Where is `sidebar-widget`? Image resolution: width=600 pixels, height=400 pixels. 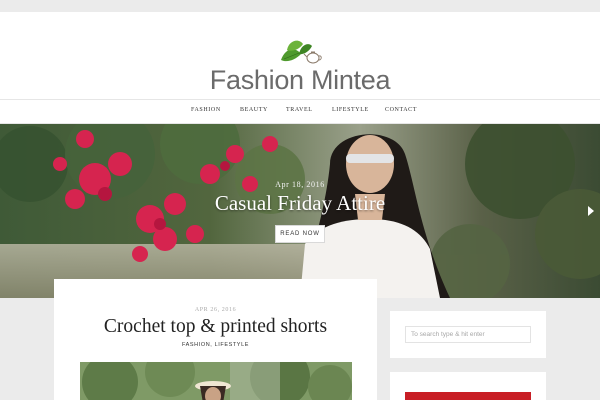
sidebar-widget is located at coordinates (468, 386).